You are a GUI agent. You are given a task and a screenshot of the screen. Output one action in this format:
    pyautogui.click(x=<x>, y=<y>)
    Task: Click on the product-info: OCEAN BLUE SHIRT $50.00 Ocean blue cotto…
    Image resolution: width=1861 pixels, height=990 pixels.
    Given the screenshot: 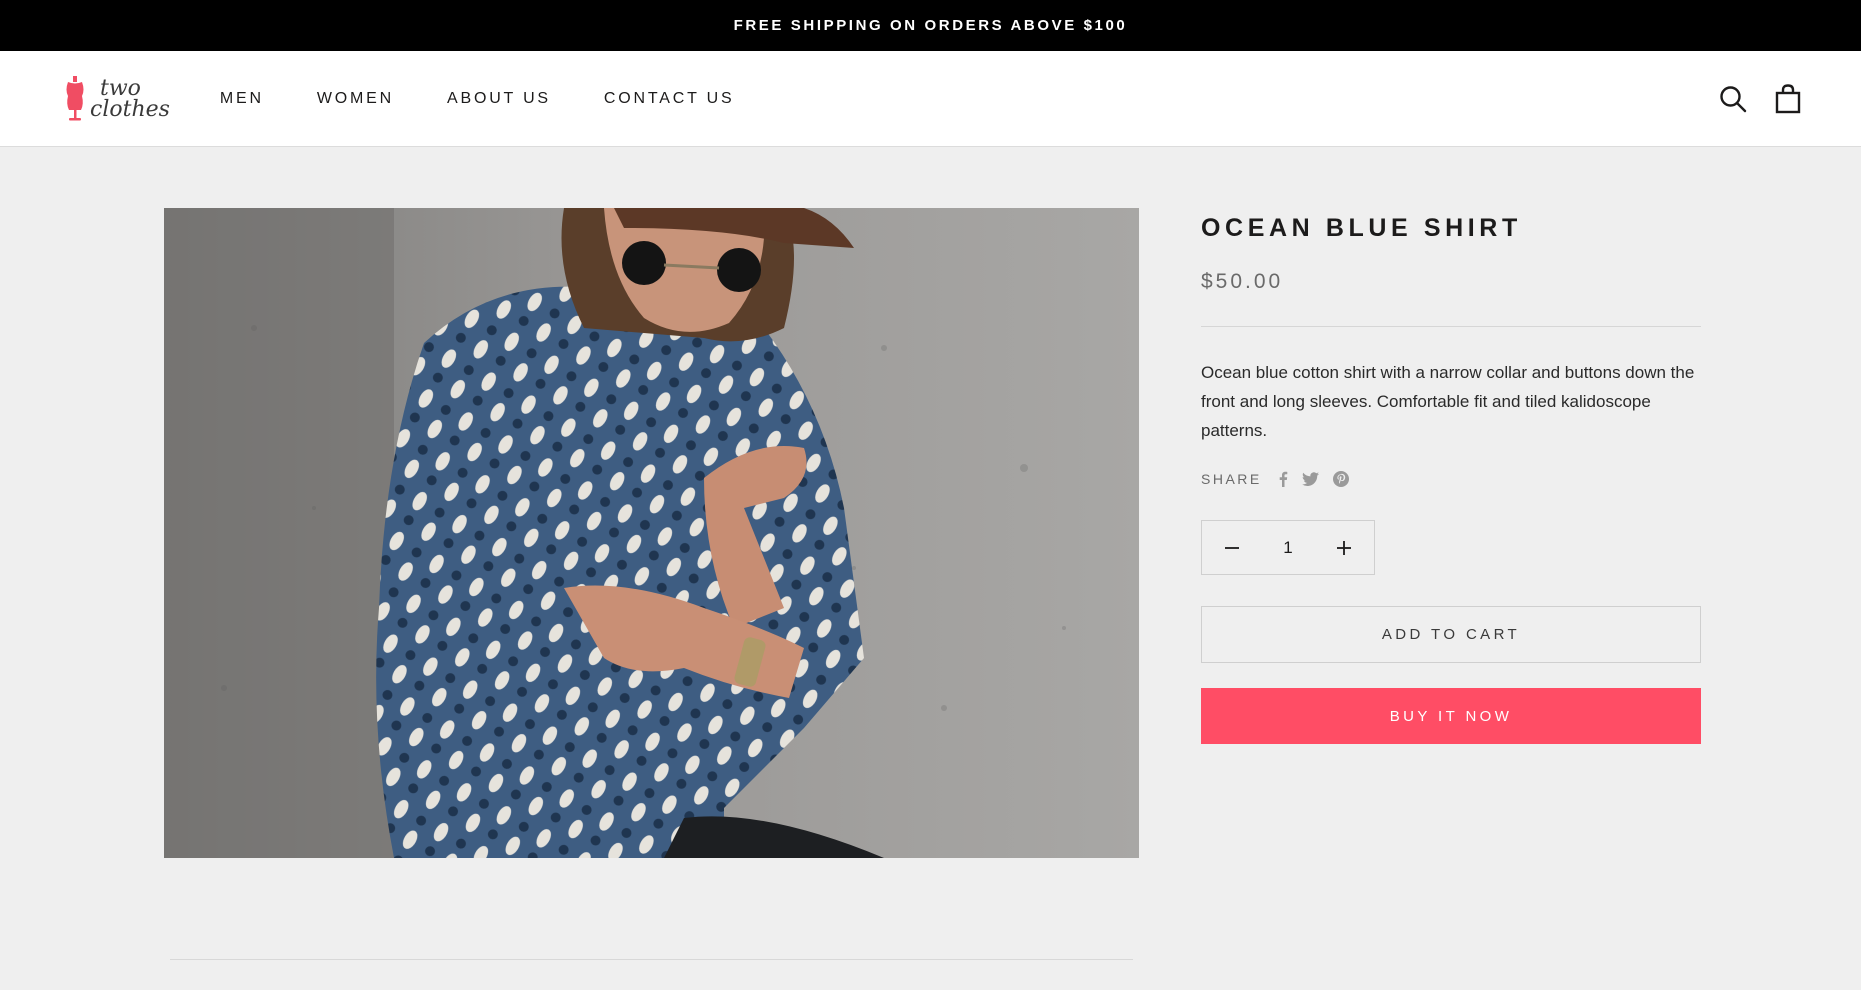 What is the action you would take?
    pyautogui.click(x=1451, y=476)
    